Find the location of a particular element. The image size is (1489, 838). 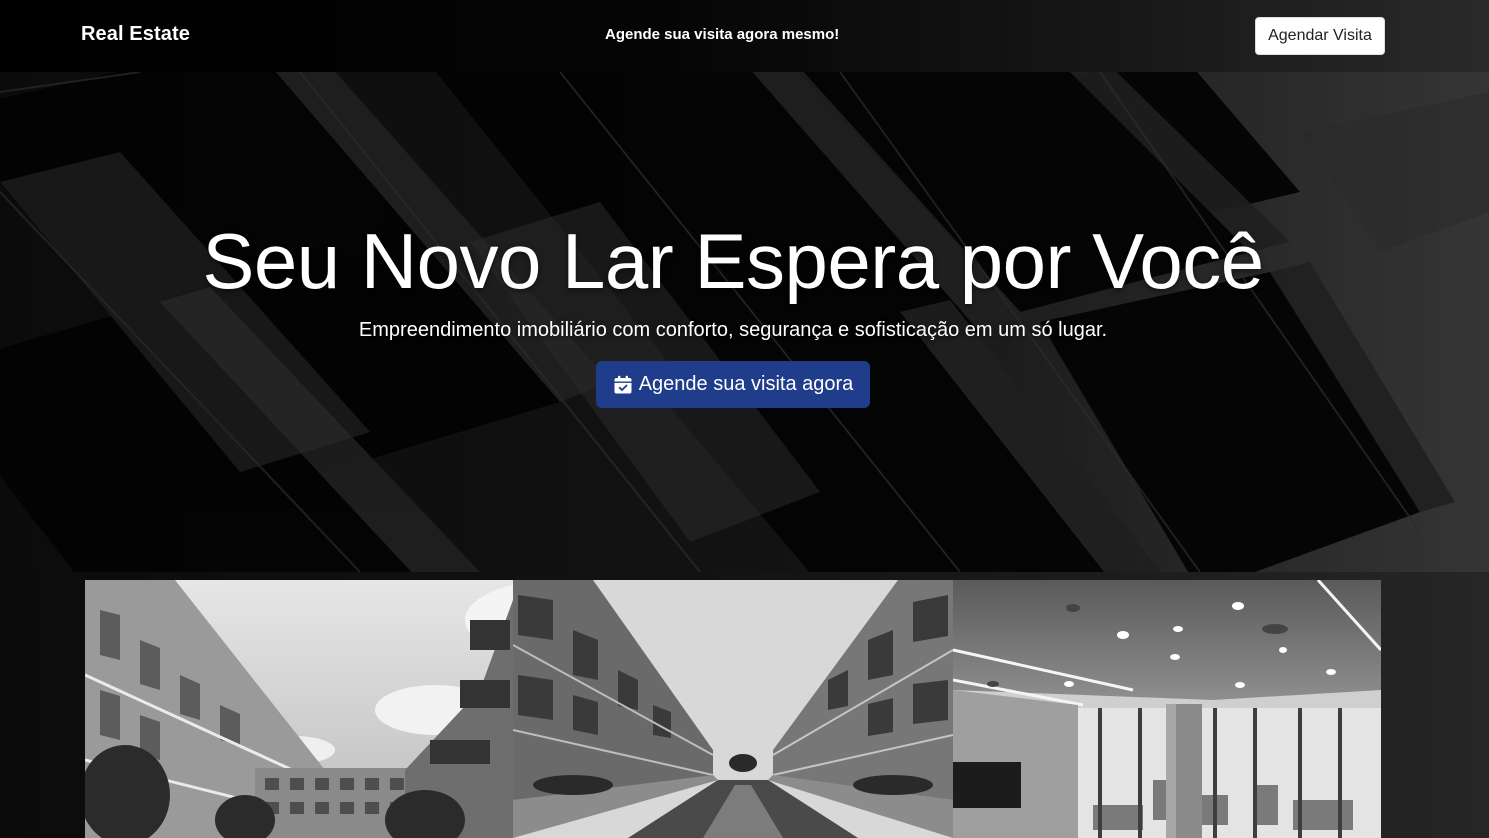

header-tagline: Agende sua visita agora mesmo! is located at coordinates (722, 34).